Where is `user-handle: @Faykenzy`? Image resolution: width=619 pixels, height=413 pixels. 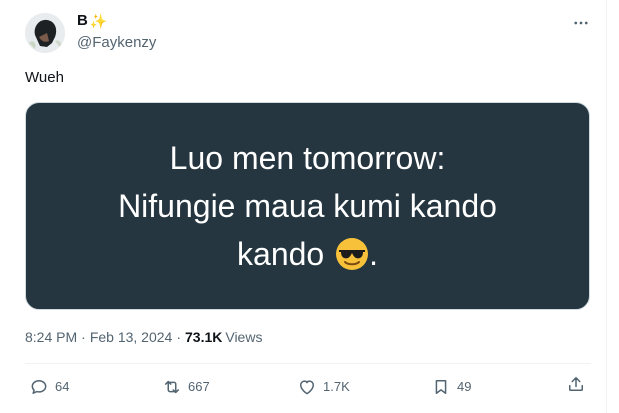
user-handle: @Faykenzy is located at coordinates (116, 43).